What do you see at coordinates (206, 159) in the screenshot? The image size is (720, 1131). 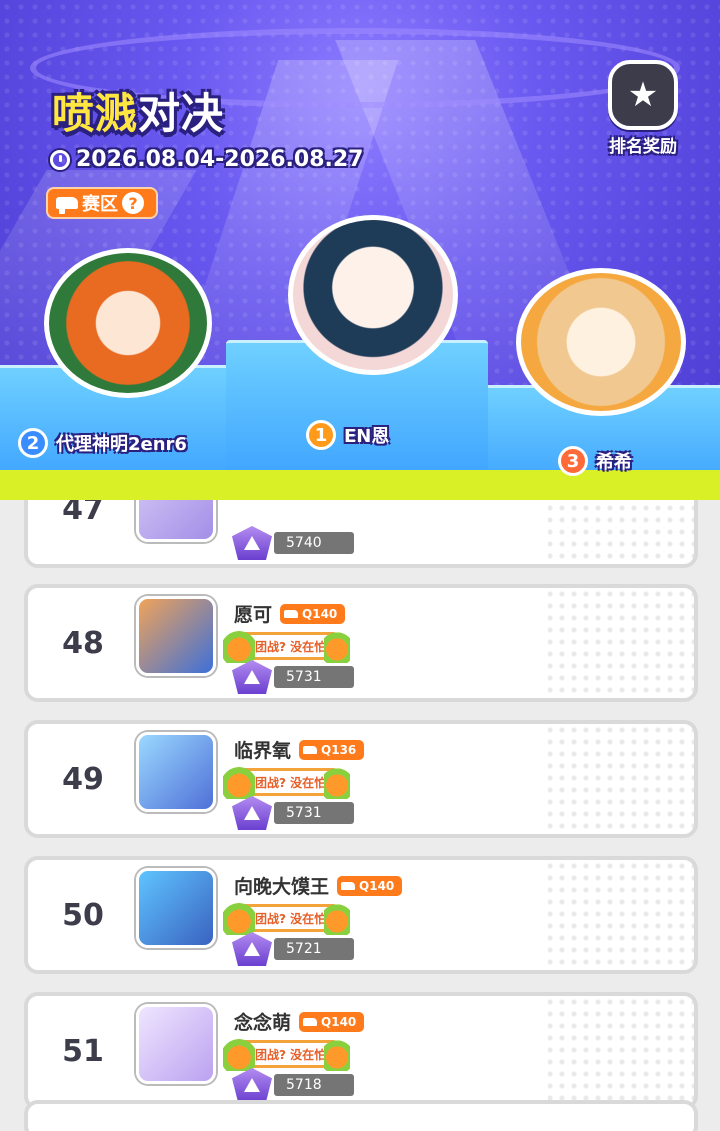 I see `event-date-range: 2026.08.04-2026.08.27` at bounding box center [206, 159].